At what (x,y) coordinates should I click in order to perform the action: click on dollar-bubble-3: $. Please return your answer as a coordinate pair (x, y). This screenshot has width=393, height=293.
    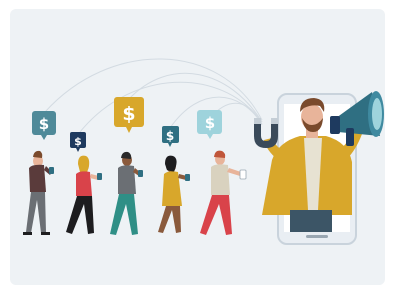
    Looking at the image, I should click on (129, 115).